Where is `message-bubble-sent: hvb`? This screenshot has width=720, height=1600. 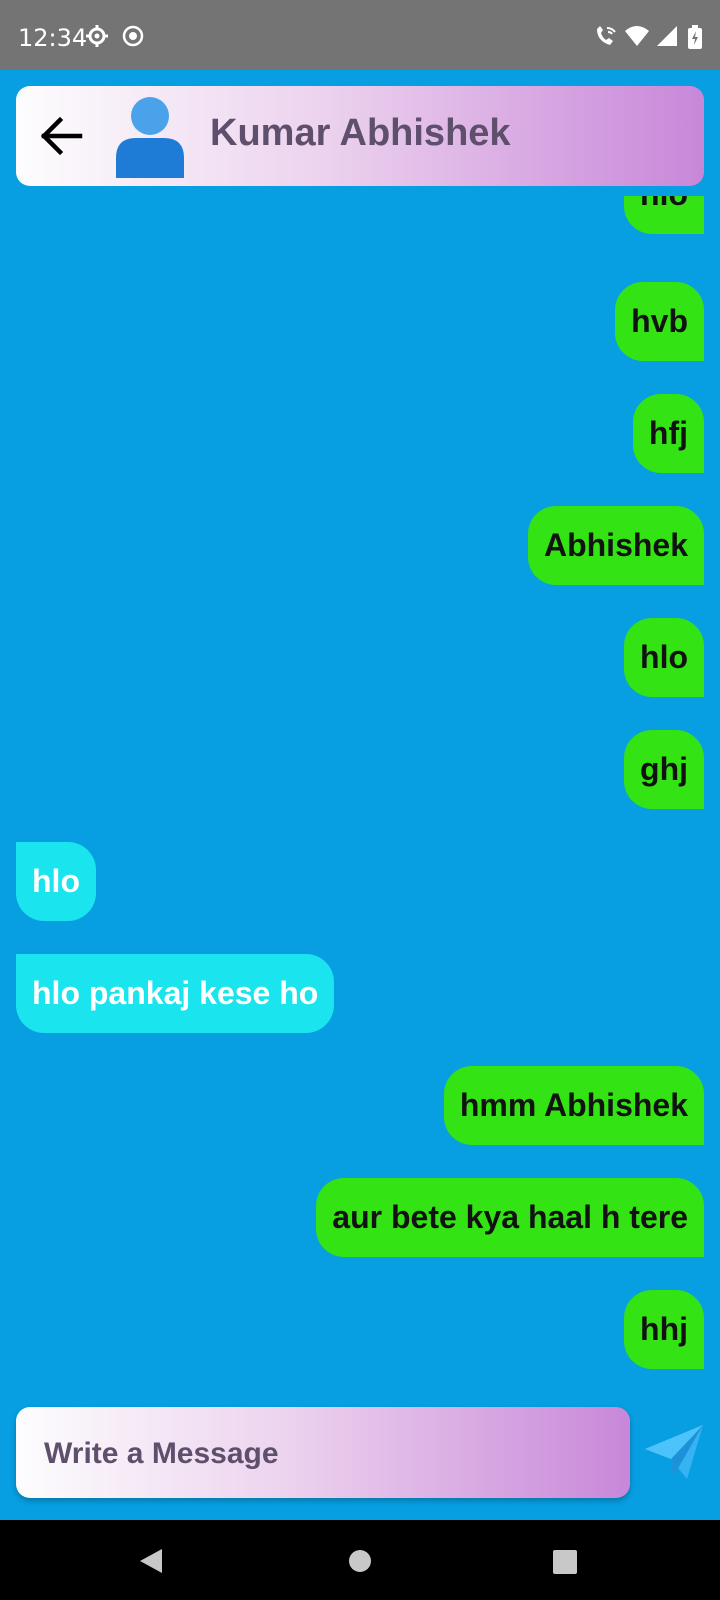
message-bubble-sent: hvb is located at coordinates (659, 321).